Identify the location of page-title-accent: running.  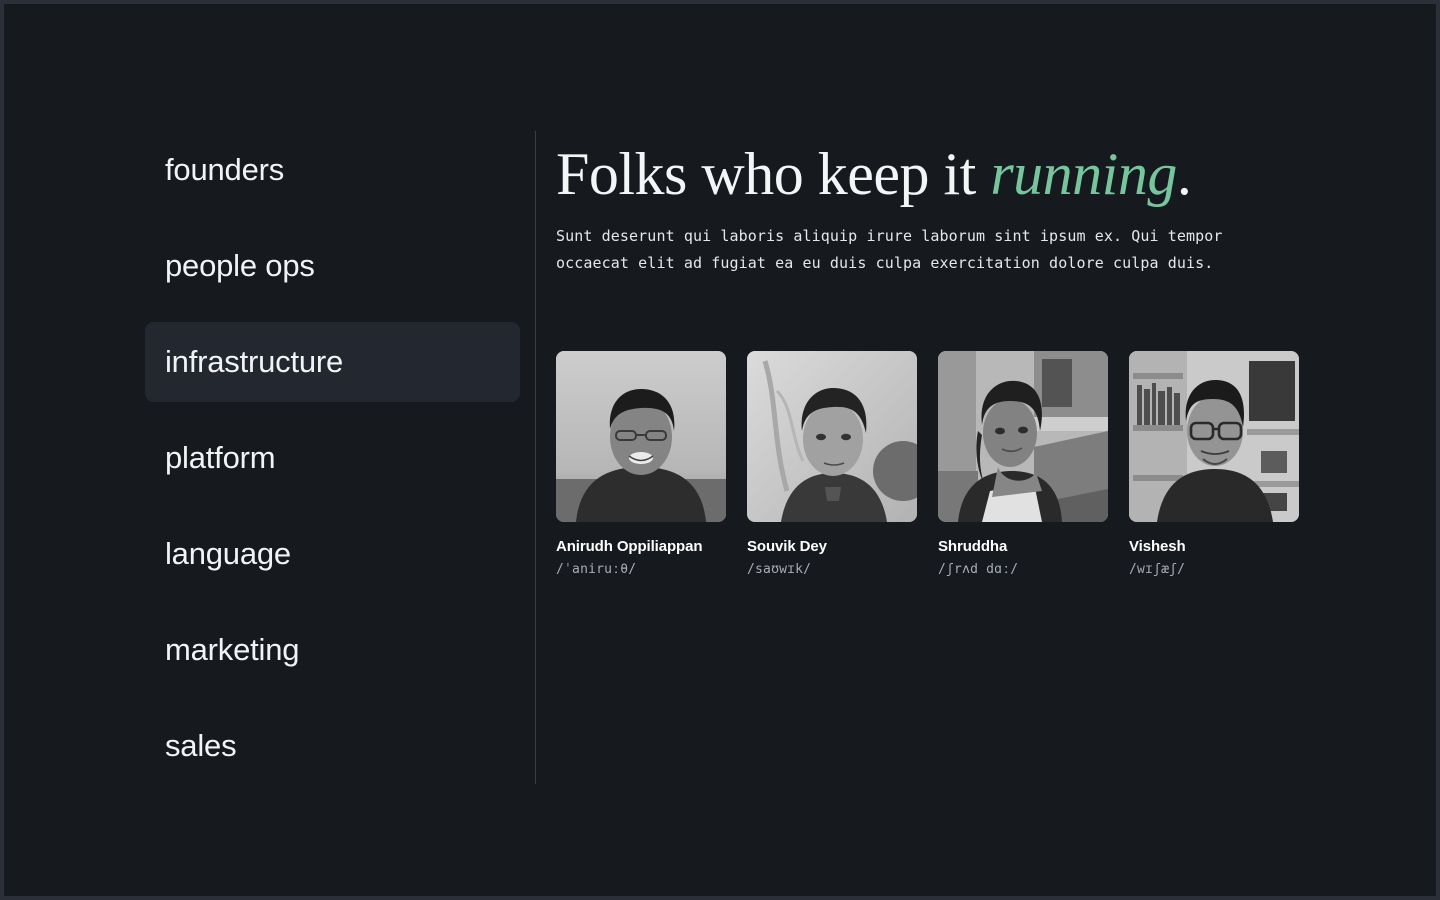
(1083, 174).